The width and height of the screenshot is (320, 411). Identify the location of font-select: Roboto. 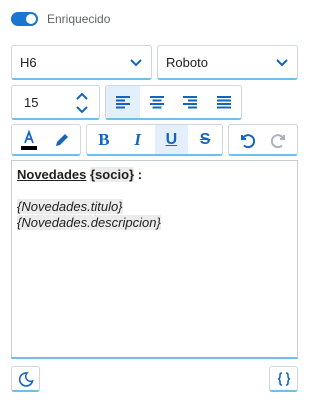
(227, 62).